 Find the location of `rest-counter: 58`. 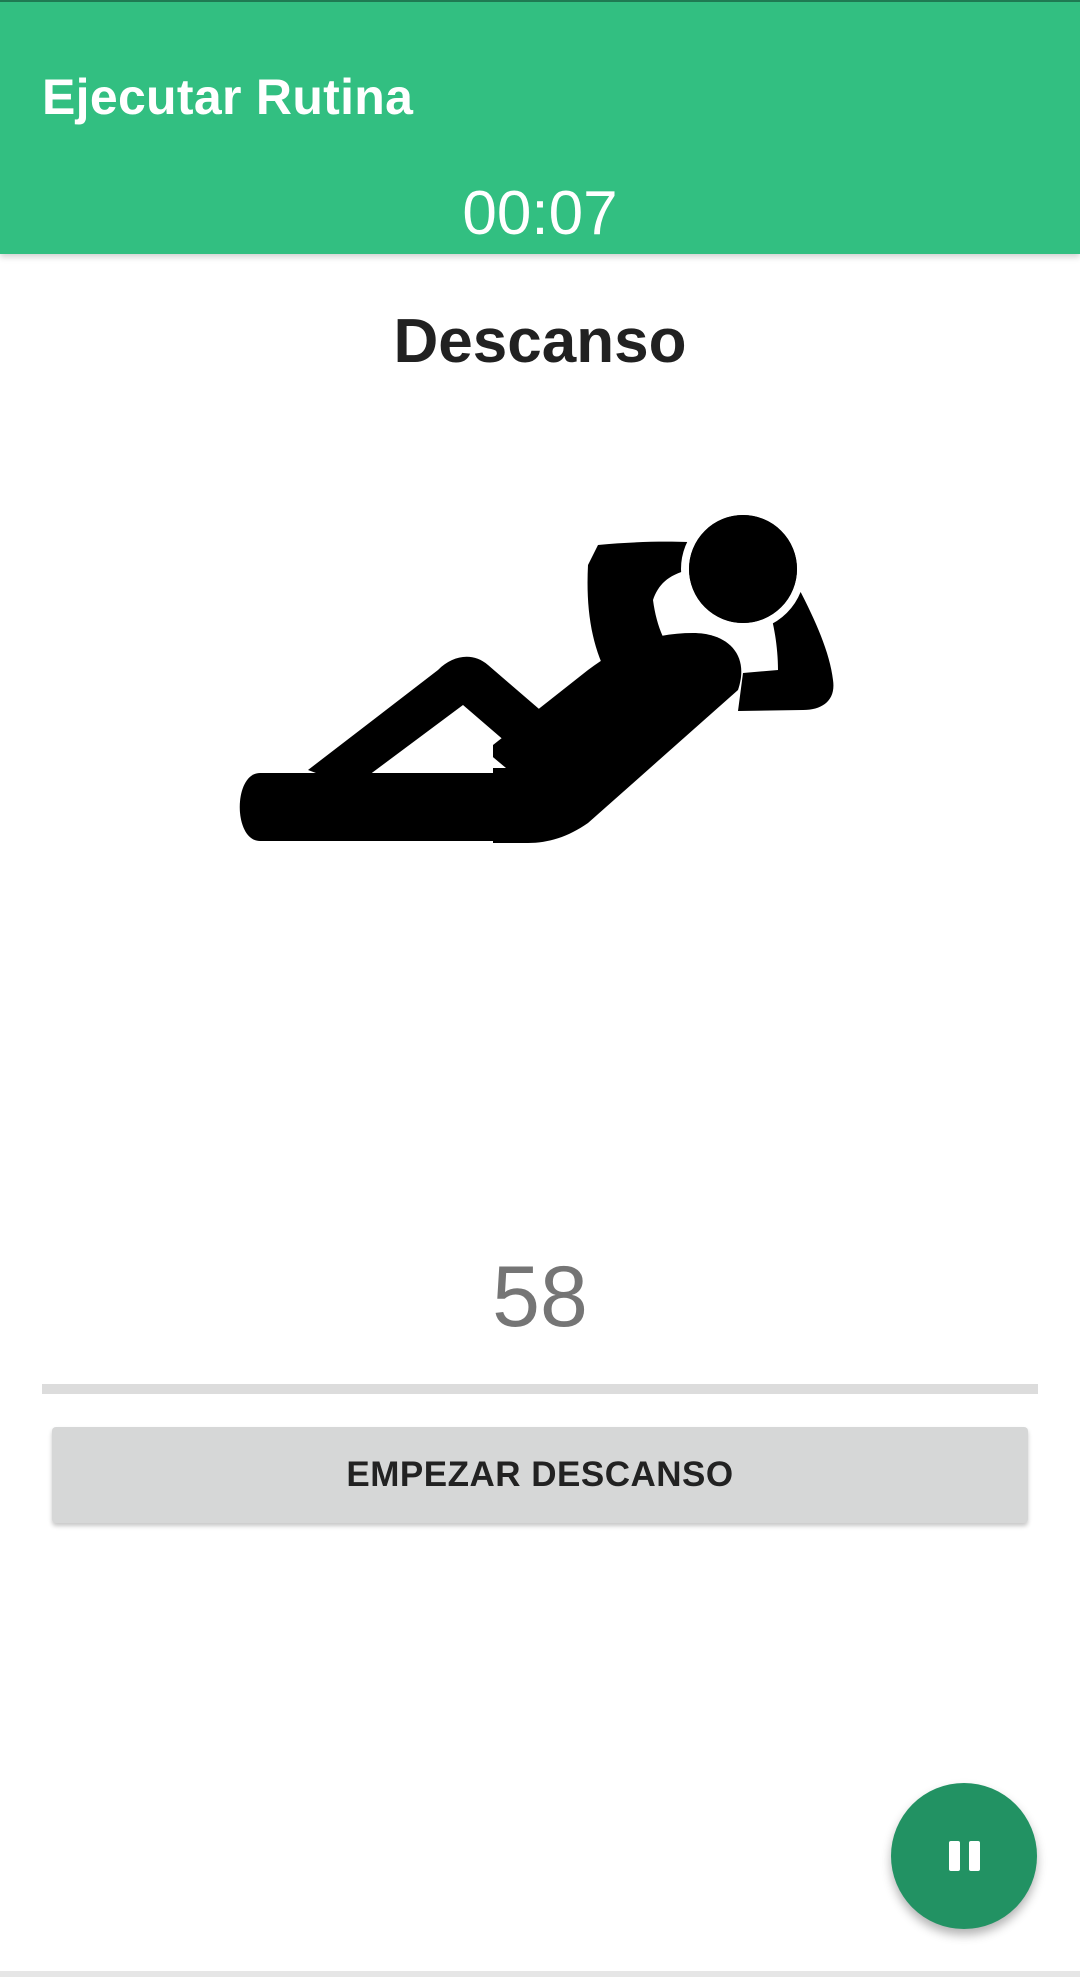

rest-counter: 58 is located at coordinates (540, 1297).